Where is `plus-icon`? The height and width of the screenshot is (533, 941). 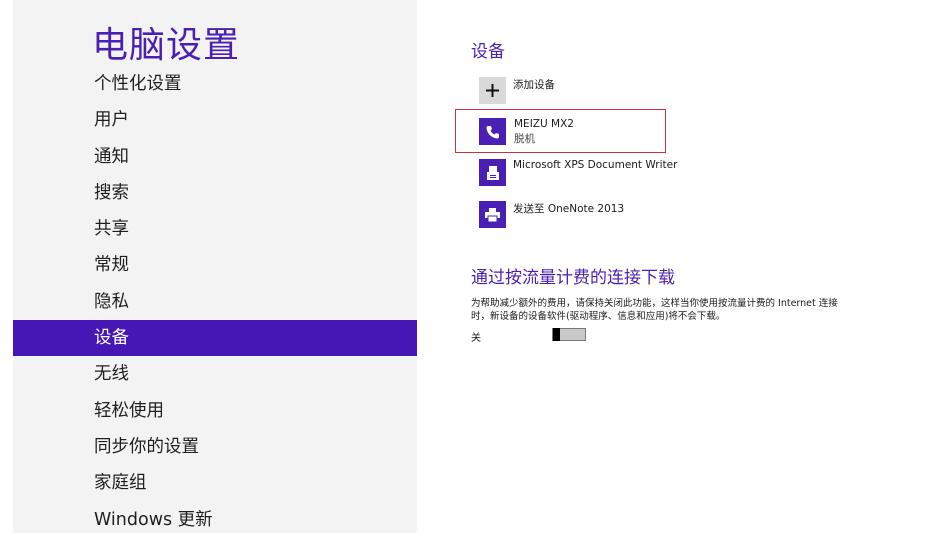 plus-icon is located at coordinates (492, 90).